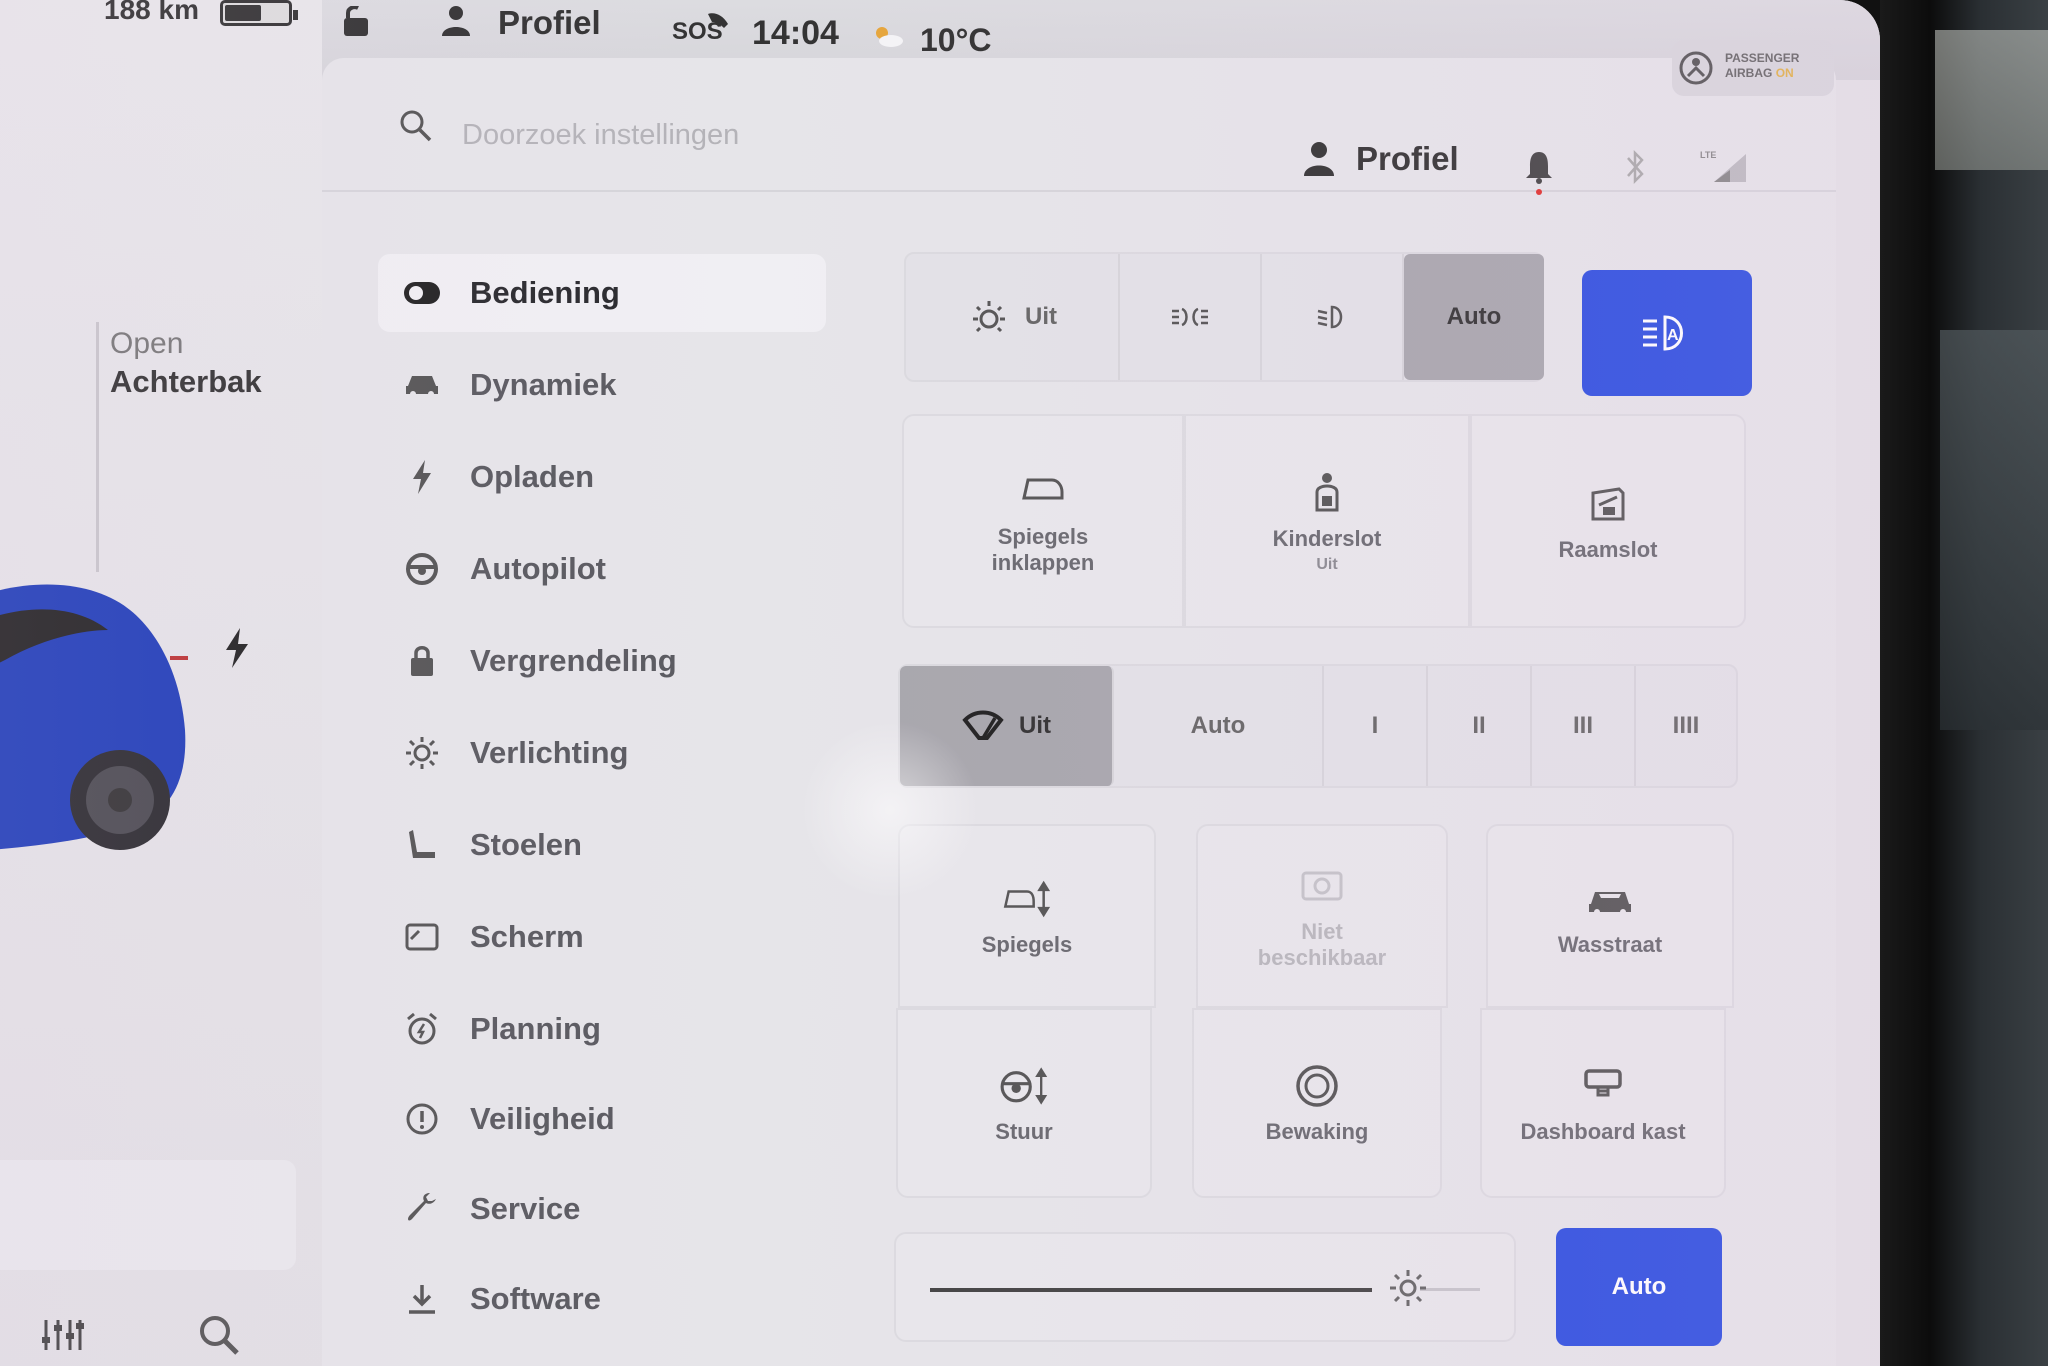 This screenshot has height=1366, width=2048. Describe the element at coordinates (1219, 726) in the screenshot. I see `wiper-auto-option: Auto` at that location.